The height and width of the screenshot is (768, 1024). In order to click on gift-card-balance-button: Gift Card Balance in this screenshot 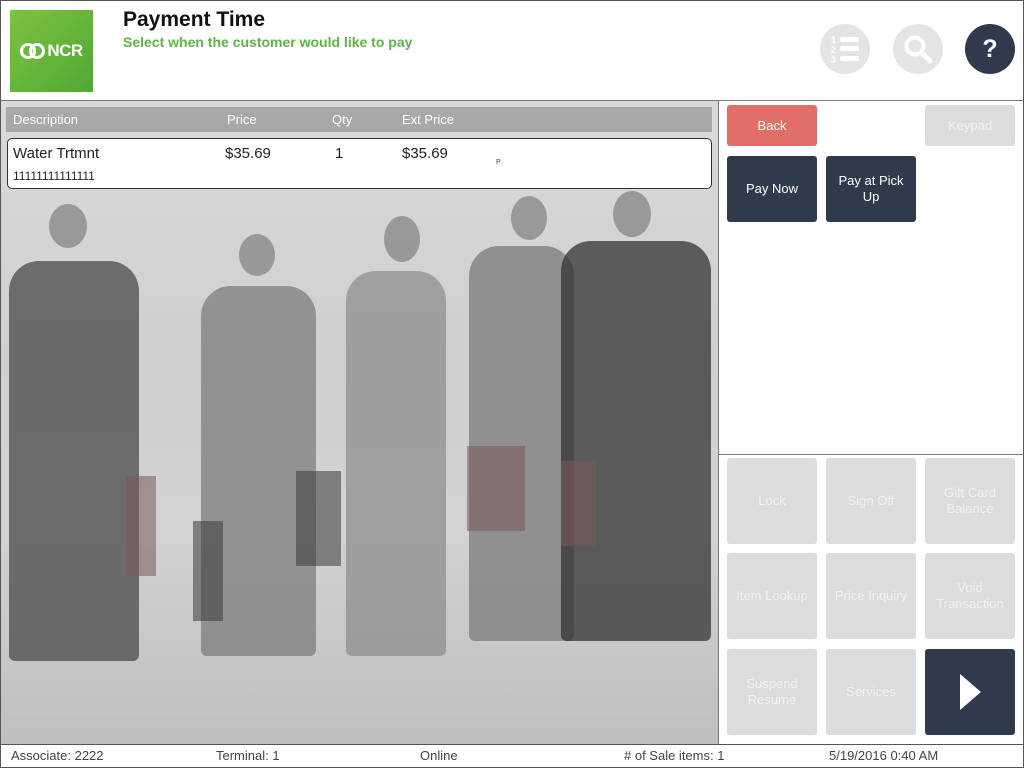, I will do `click(970, 501)`.